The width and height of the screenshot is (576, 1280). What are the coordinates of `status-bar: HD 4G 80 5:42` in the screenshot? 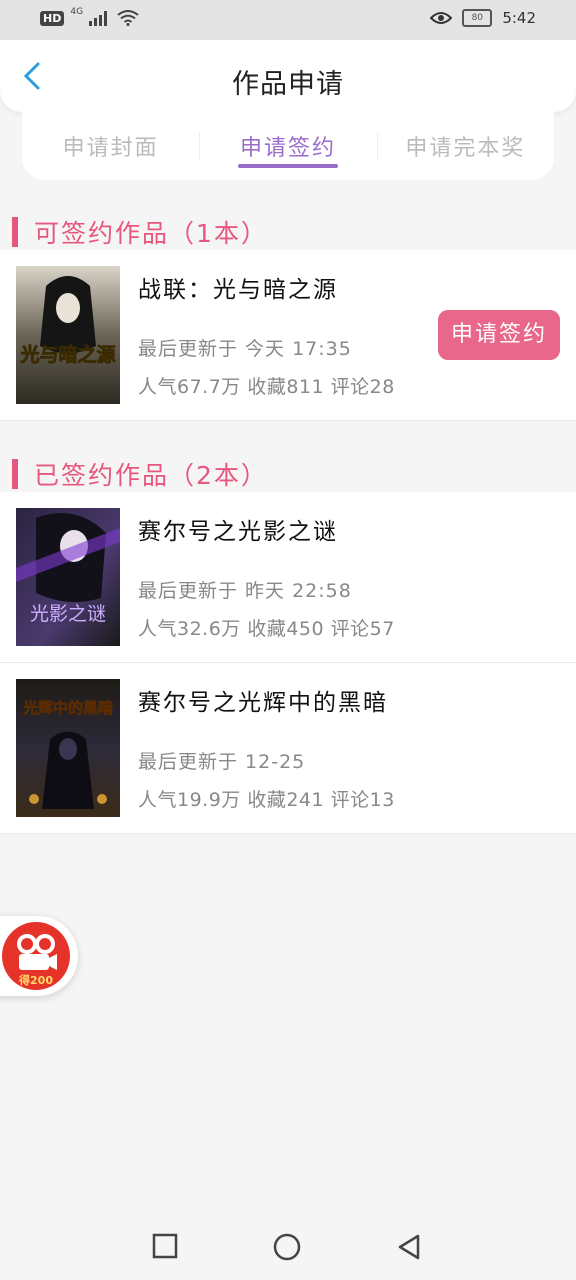 It's located at (288, 20).